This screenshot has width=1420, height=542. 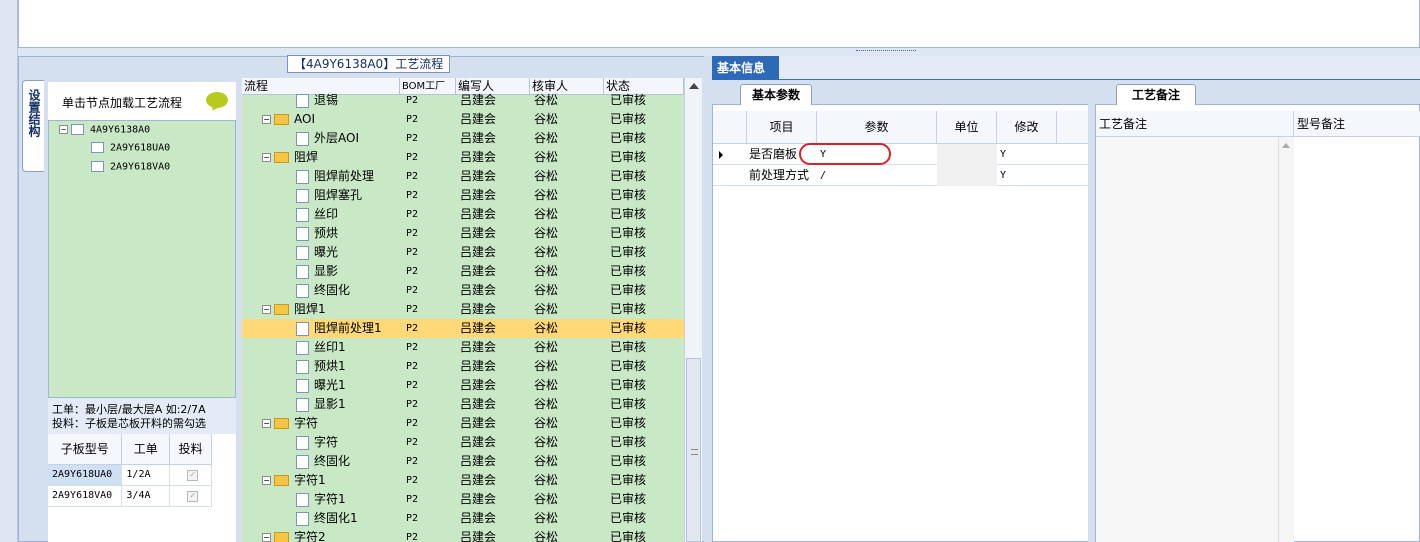 What do you see at coordinates (329, 195) in the screenshot?
I see `cell-process: 阻焊塞孔` at bounding box center [329, 195].